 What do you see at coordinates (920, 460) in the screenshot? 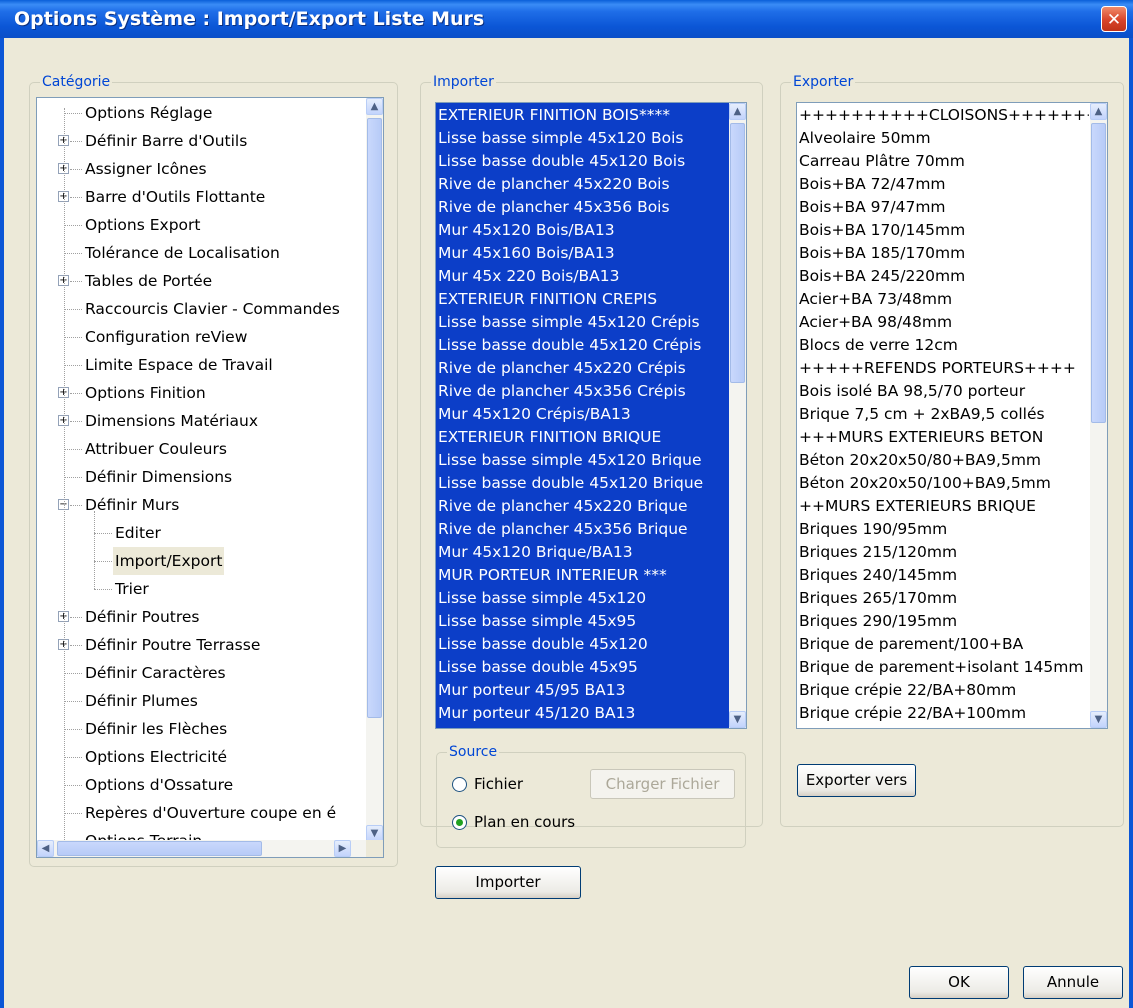
I see `list-item: Béton 20x20x50/80+BA9,5mm` at bounding box center [920, 460].